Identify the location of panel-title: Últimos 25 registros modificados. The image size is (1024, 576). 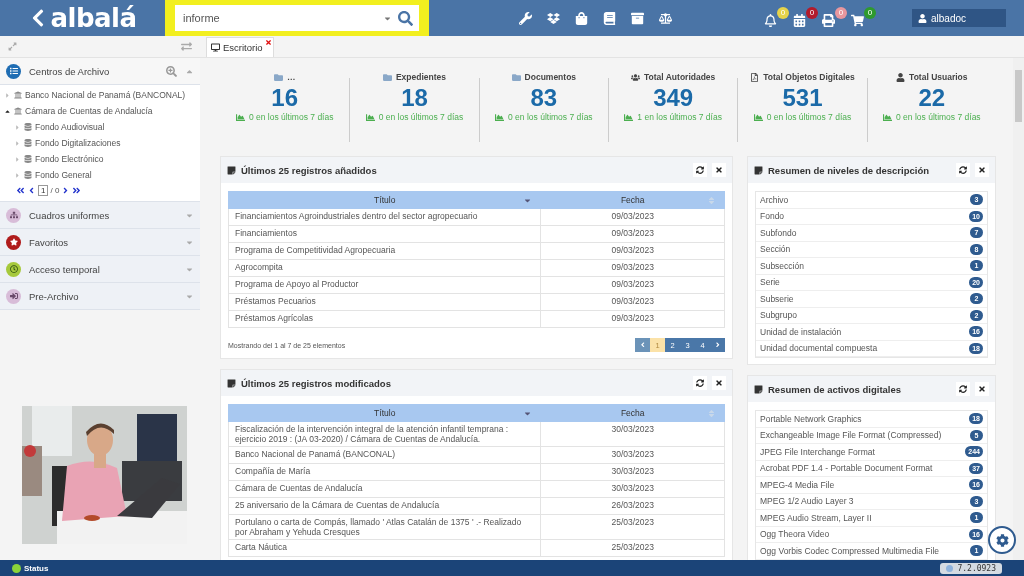
(316, 383).